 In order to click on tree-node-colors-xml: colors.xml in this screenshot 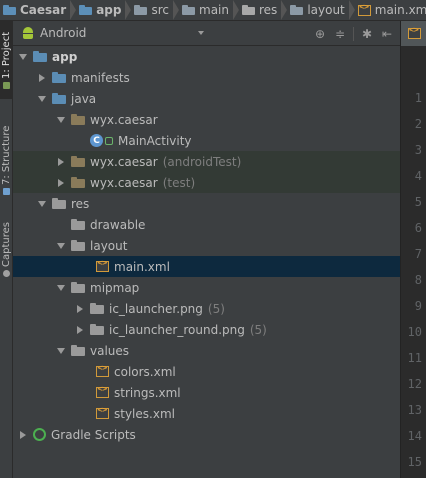, I will do `click(206, 371)`.